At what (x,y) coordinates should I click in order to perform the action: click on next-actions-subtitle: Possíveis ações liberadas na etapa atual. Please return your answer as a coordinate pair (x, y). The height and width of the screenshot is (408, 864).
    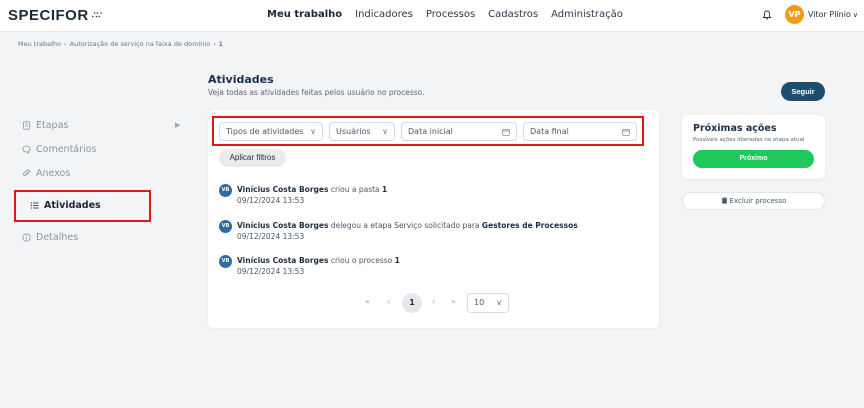
    Looking at the image, I should click on (749, 140).